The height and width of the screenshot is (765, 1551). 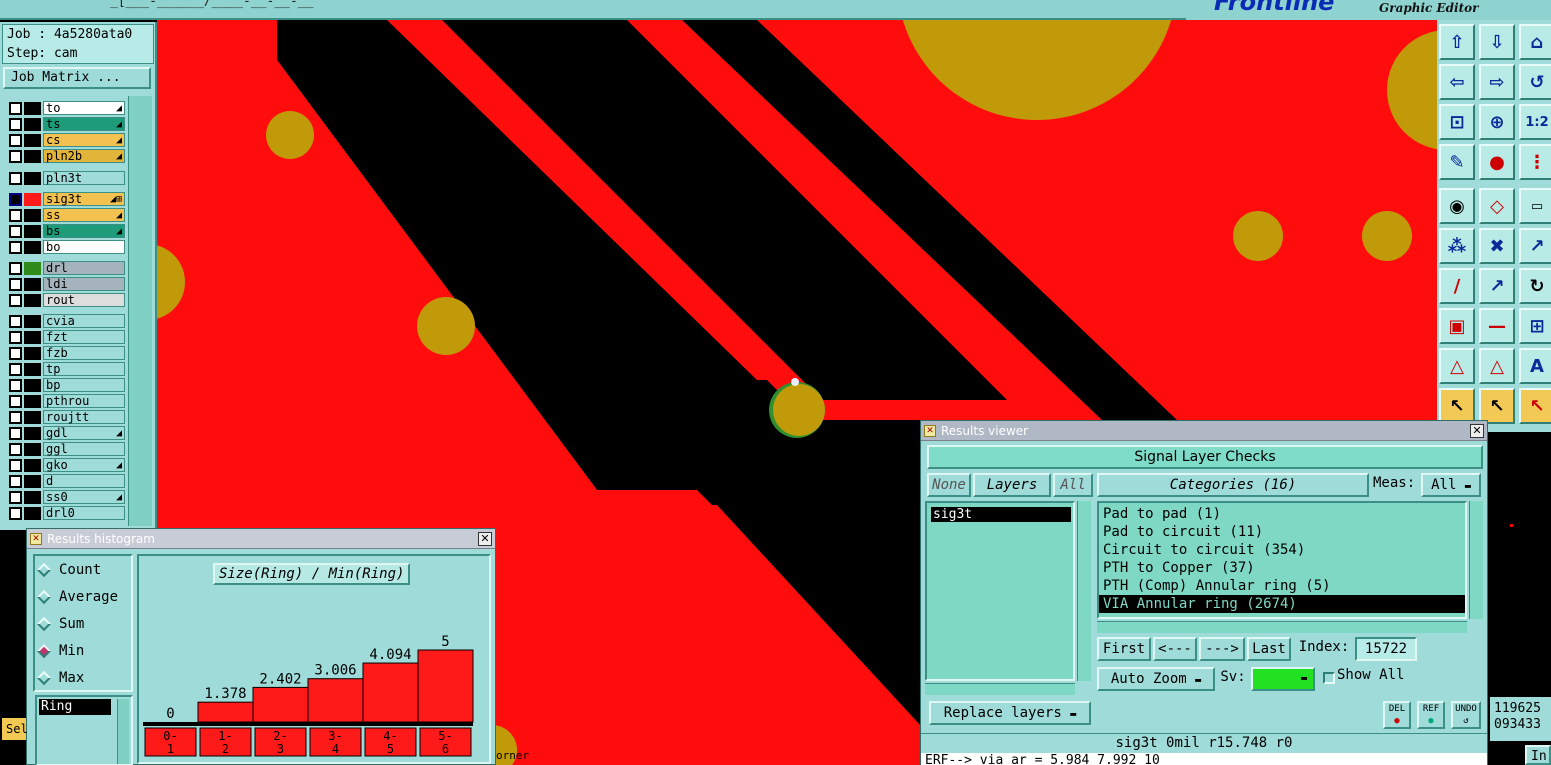 I want to click on layer-row-ss: ss ◢, so click(x=65, y=215).